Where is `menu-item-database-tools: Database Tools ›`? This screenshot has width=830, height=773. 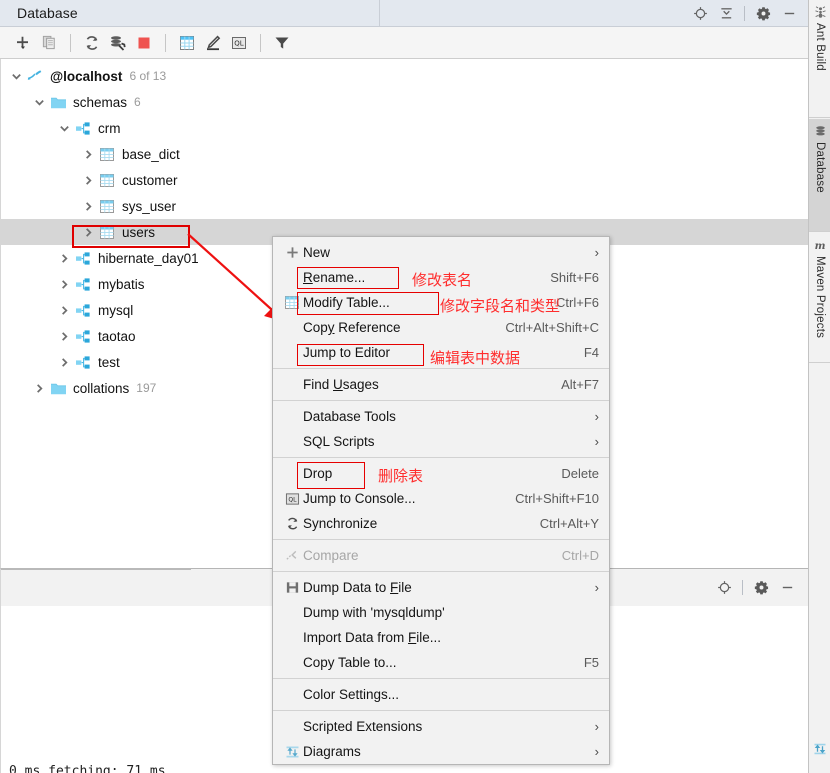 menu-item-database-tools: Database Tools › is located at coordinates (441, 416).